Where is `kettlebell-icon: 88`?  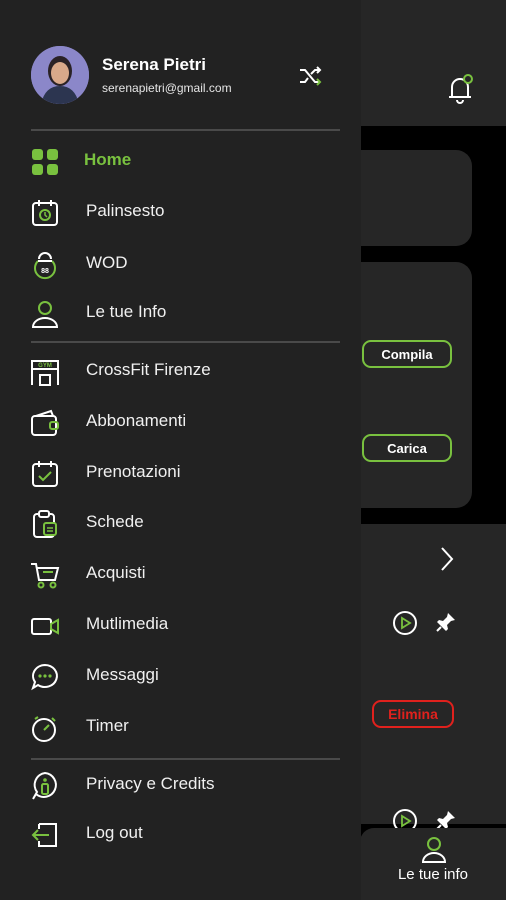
kettlebell-icon: 88 is located at coordinates (45, 266).